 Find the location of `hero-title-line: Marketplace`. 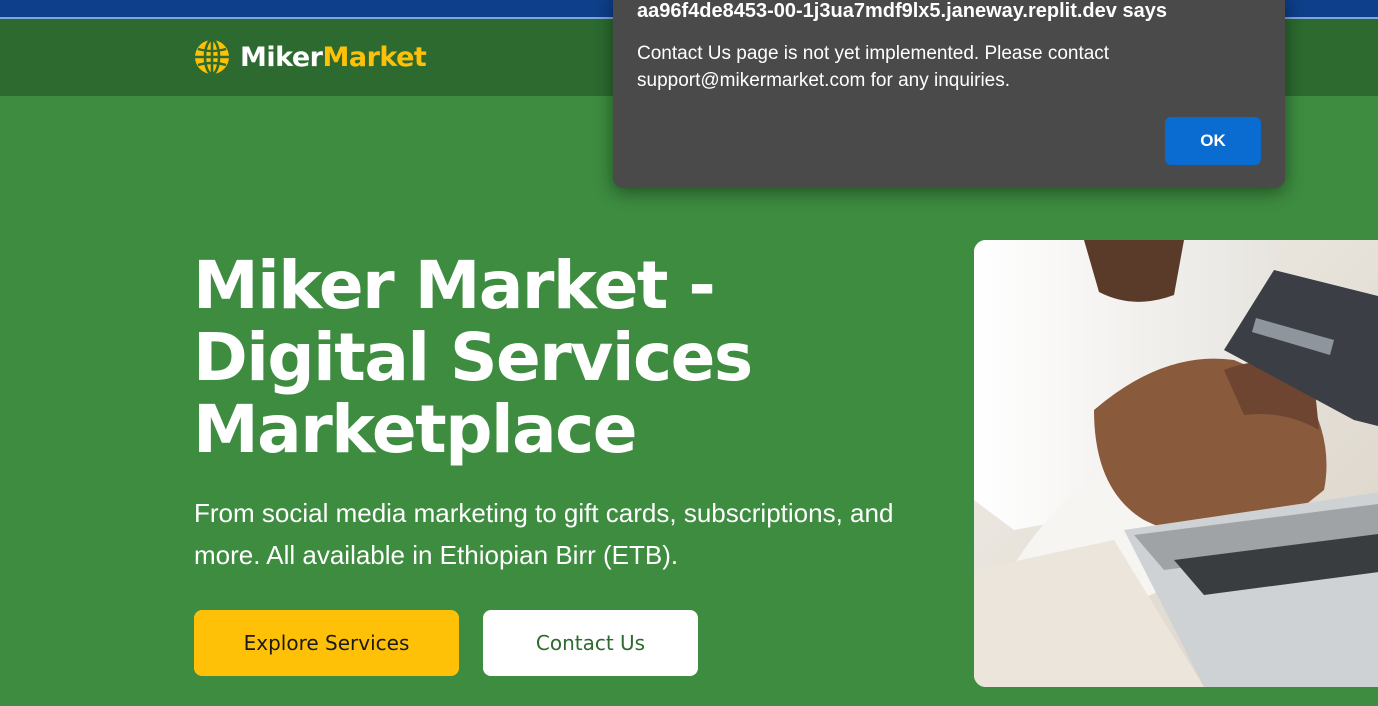

hero-title-line: Marketplace is located at coordinates (415, 429).